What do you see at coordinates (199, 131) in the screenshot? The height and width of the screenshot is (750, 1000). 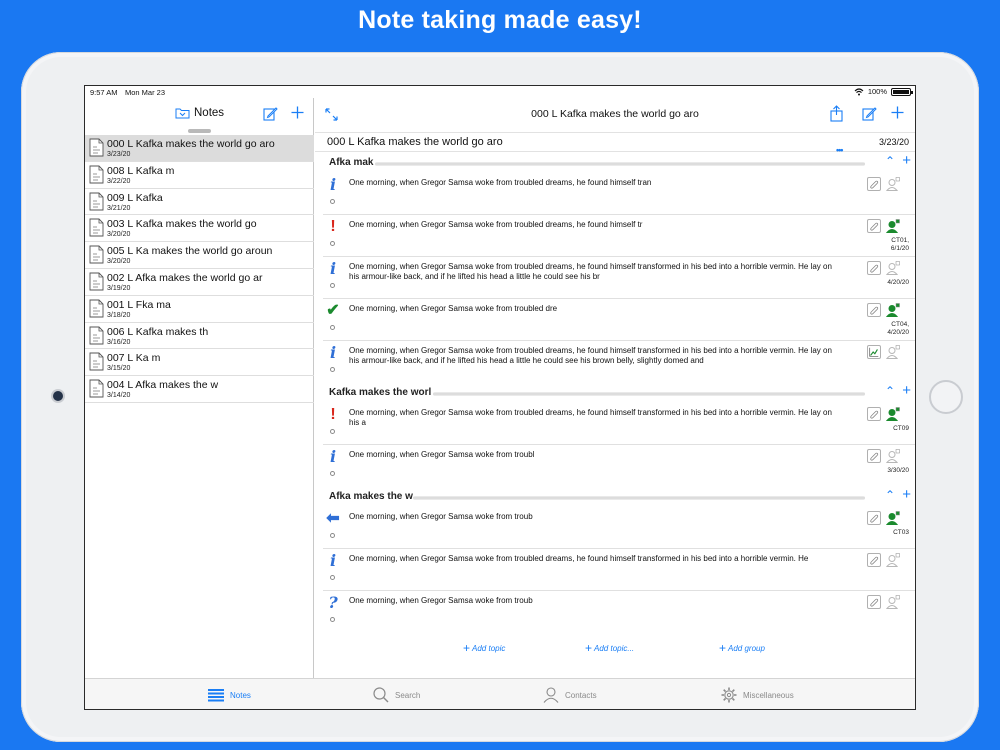 I see `drag-handle` at bounding box center [199, 131].